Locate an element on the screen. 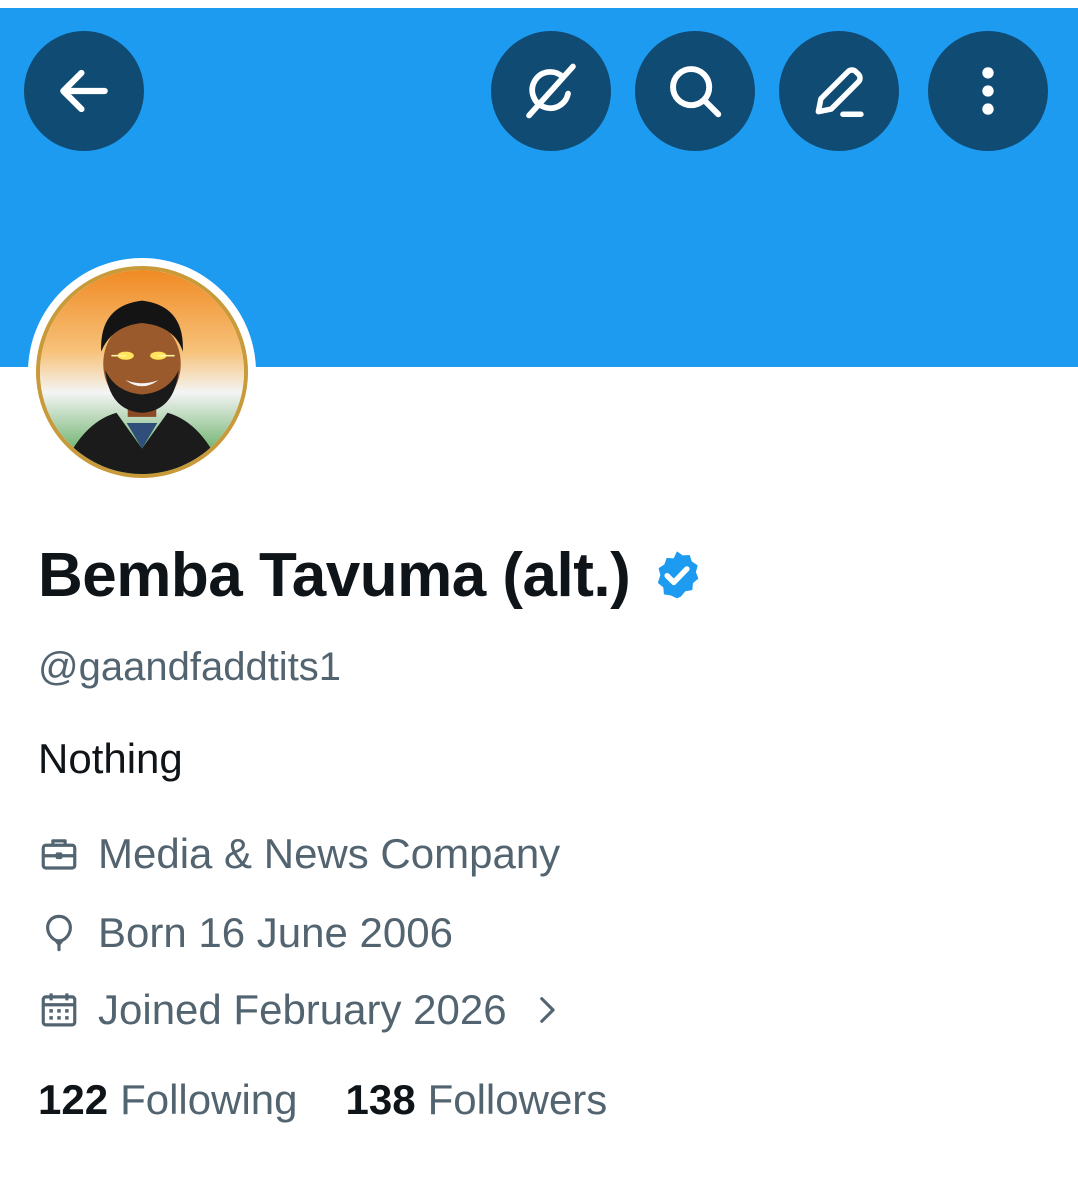 This screenshot has width=1078, height=1200. search-icon is located at coordinates (696, 92).